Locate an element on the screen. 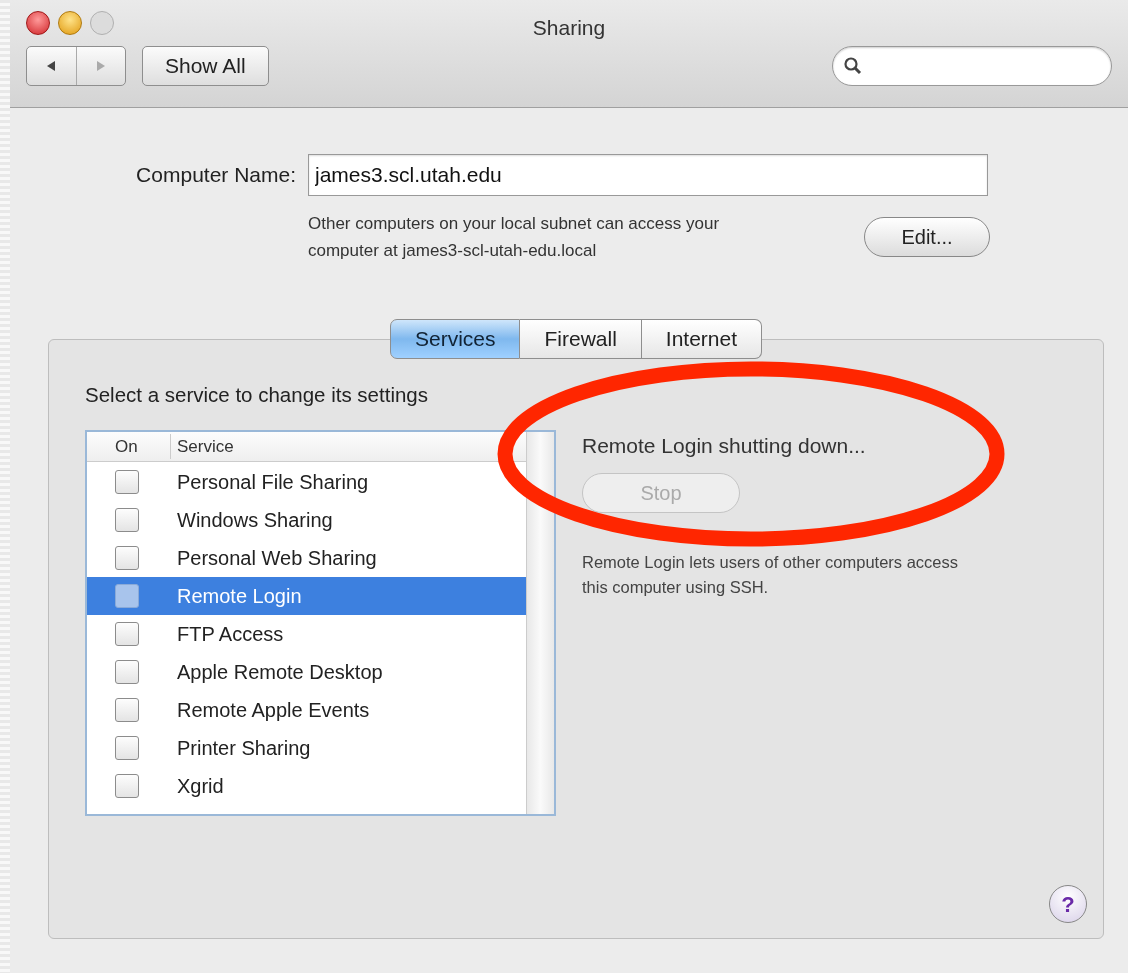  service-name: Windows Sharing is located at coordinates (255, 520).